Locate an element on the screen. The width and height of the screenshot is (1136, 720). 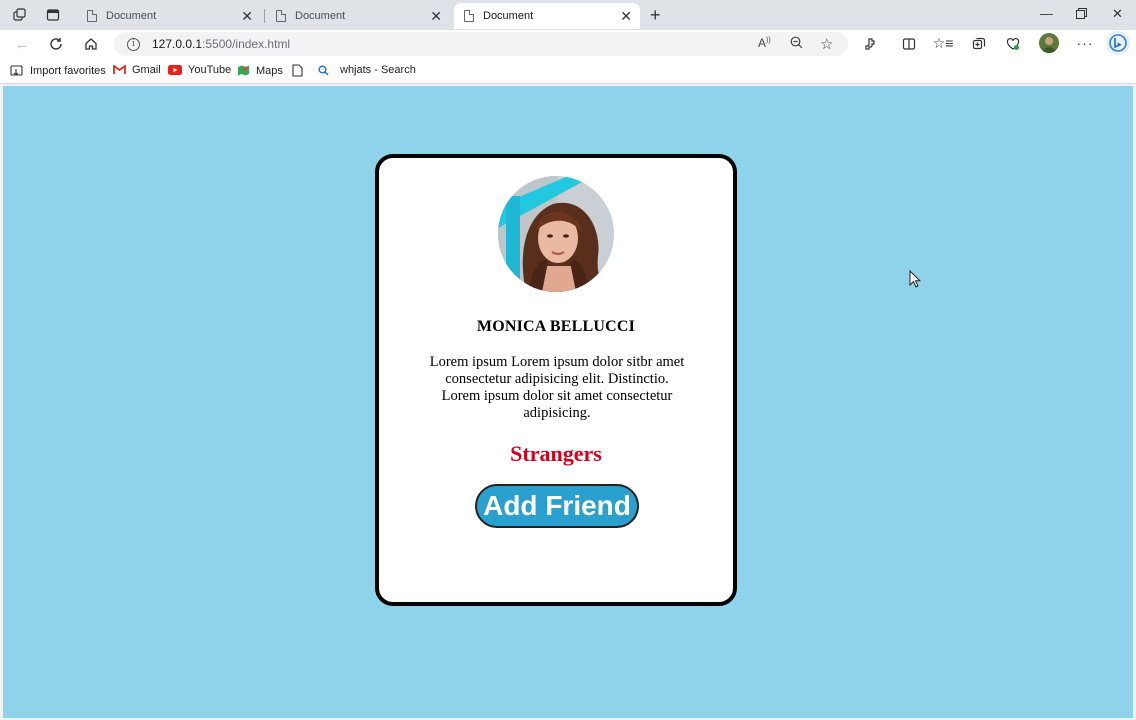
mouse-cursor-icon is located at coordinates (915, 281).